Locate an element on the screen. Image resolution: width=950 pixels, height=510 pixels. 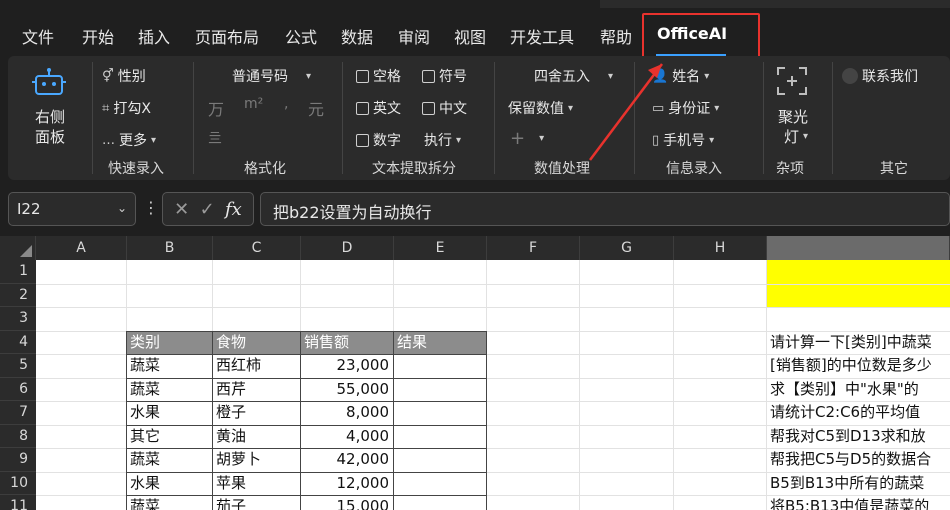
table-cell: 西芹 is located at coordinates (256, 390).